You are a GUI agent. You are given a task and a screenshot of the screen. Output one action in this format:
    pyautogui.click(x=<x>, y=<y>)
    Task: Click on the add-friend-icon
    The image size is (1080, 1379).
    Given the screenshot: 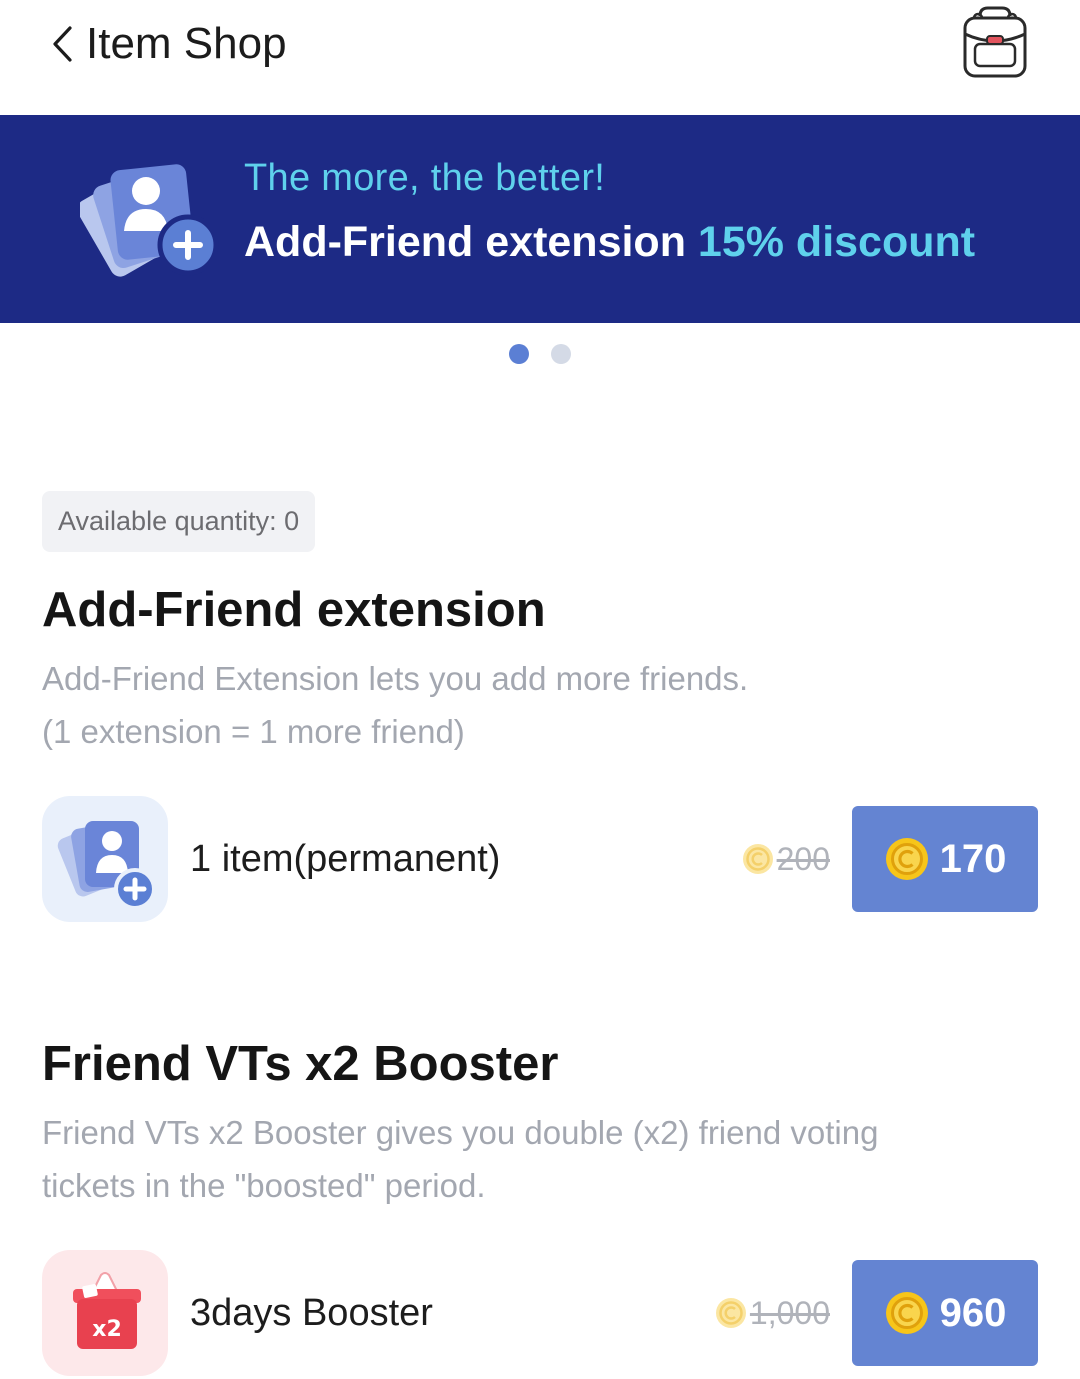 What is the action you would take?
    pyautogui.click(x=106, y=865)
    